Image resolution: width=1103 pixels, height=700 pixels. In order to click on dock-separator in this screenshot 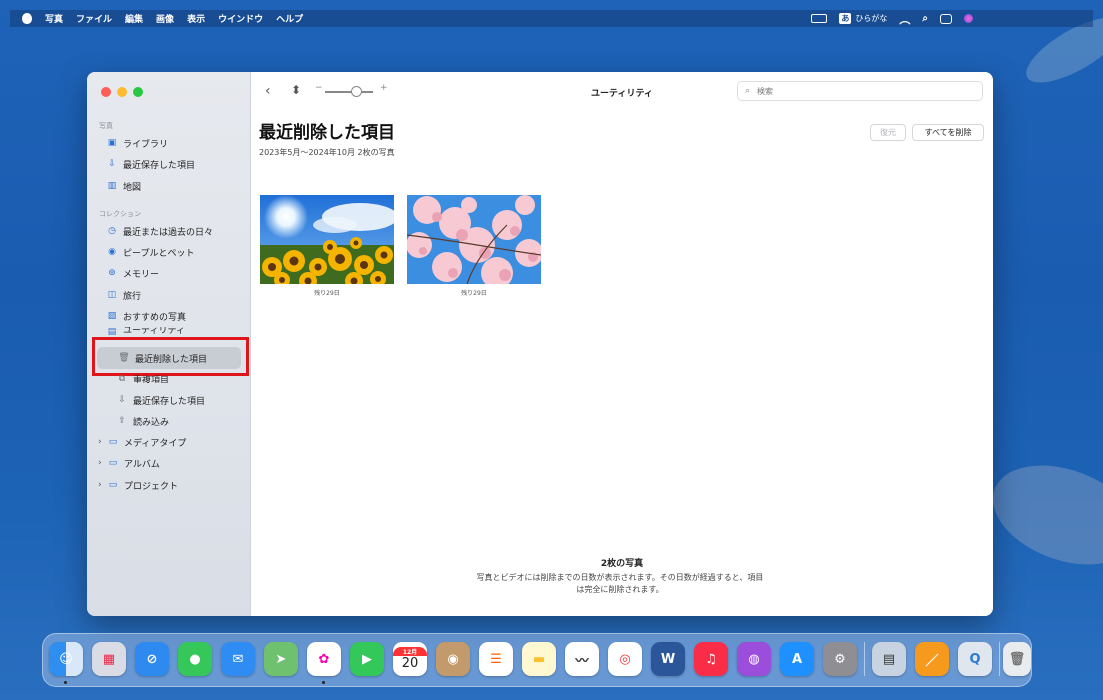, I will do `click(999, 659)`.